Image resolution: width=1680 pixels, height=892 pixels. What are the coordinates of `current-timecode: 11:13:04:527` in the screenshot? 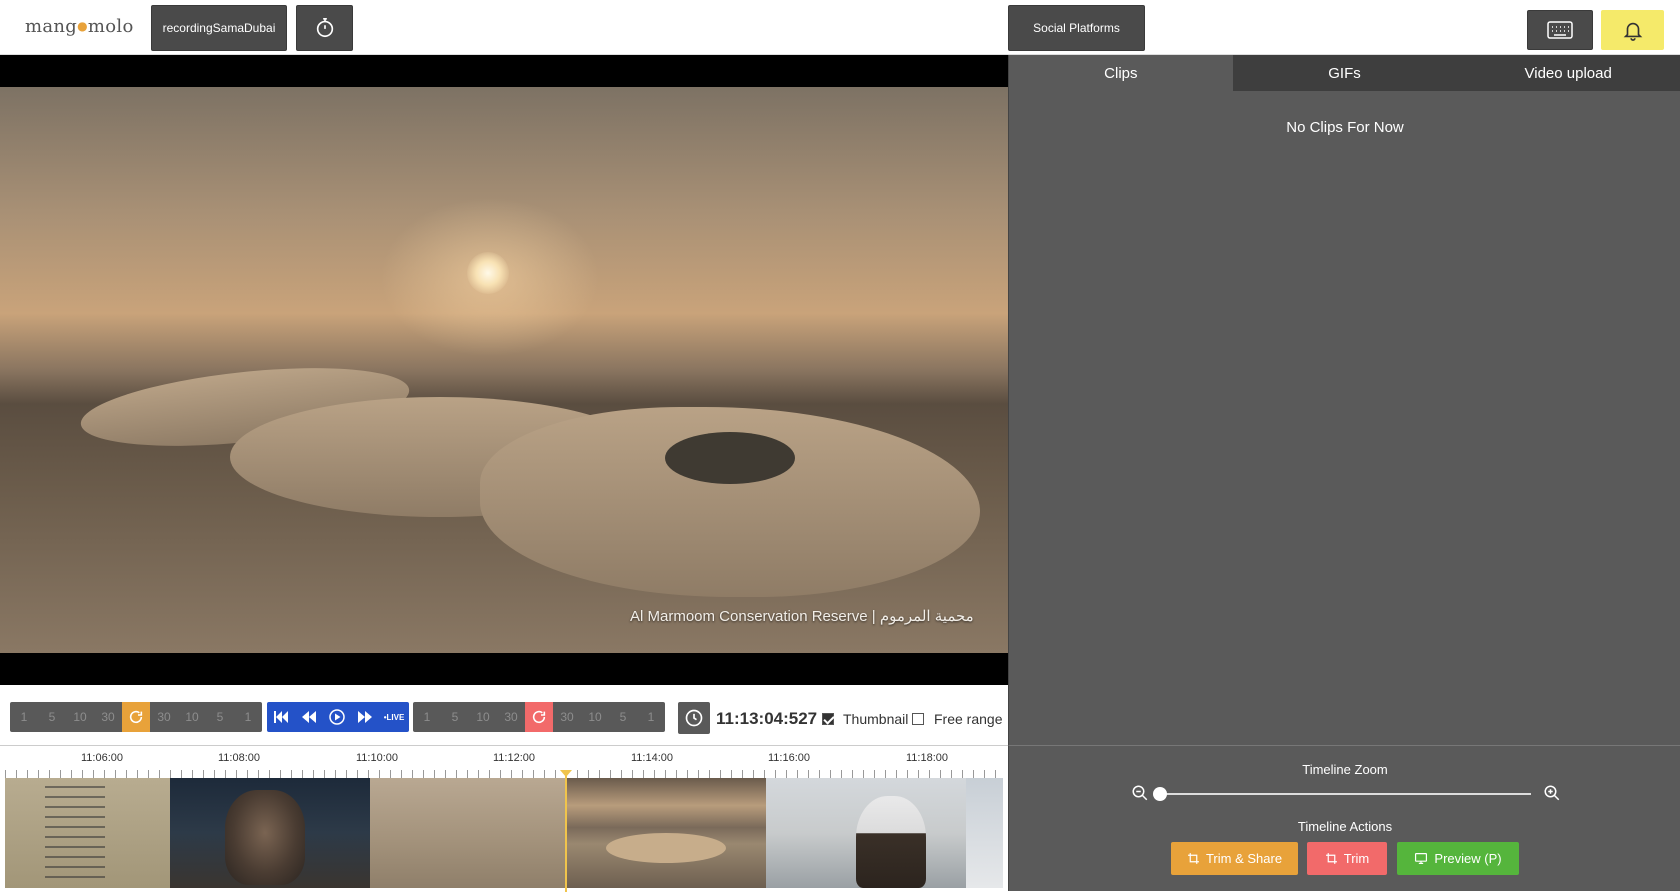 It's located at (767, 718).